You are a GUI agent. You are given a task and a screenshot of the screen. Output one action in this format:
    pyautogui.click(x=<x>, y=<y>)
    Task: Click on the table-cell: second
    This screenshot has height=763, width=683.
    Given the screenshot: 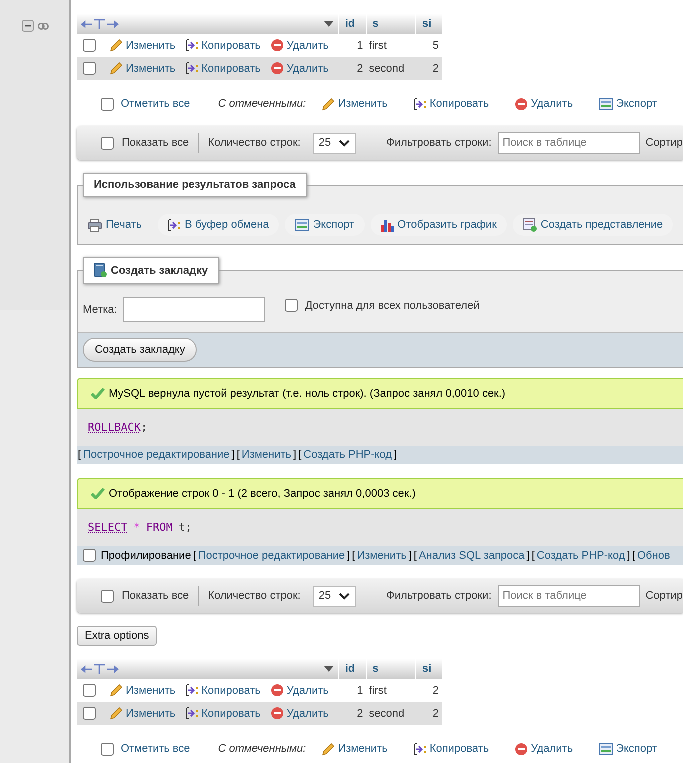 What is the action you would take?
    pyautogui.click(x=391, y=713)
    